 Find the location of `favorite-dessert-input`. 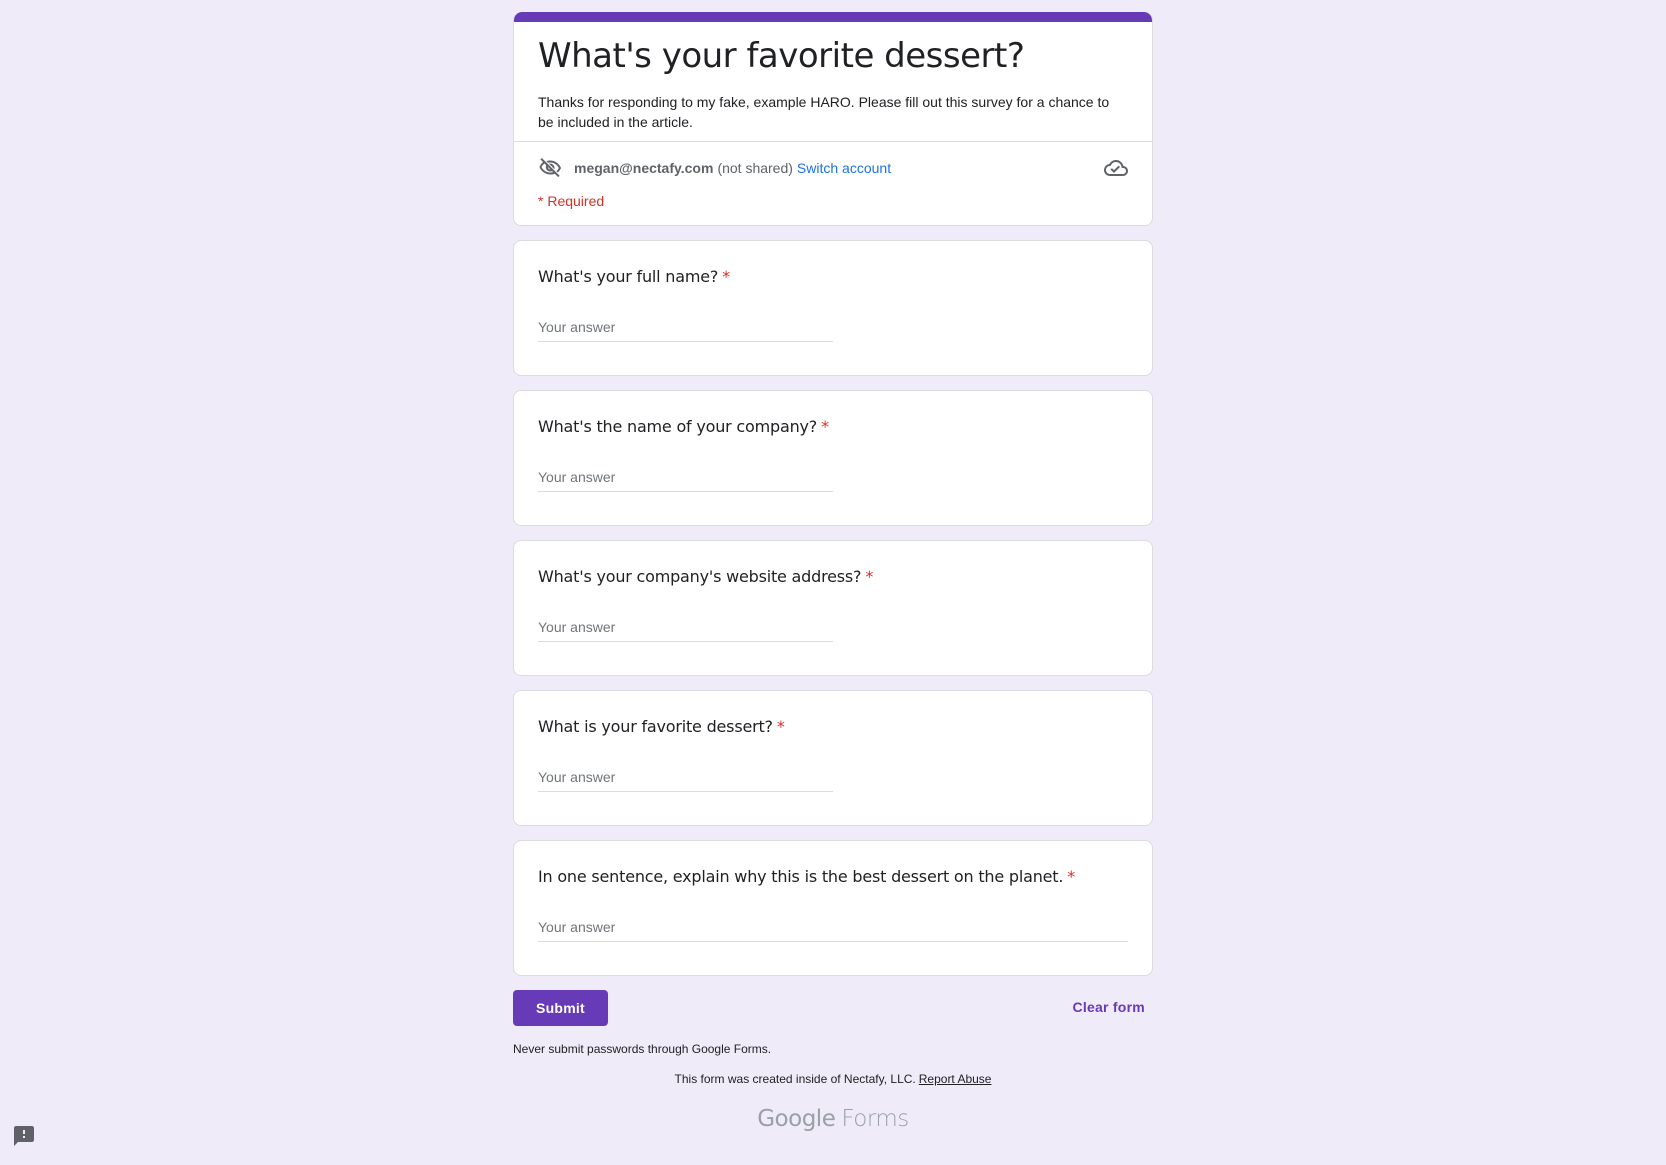

favorite-dessert-input is located at coordinates (685, 780).